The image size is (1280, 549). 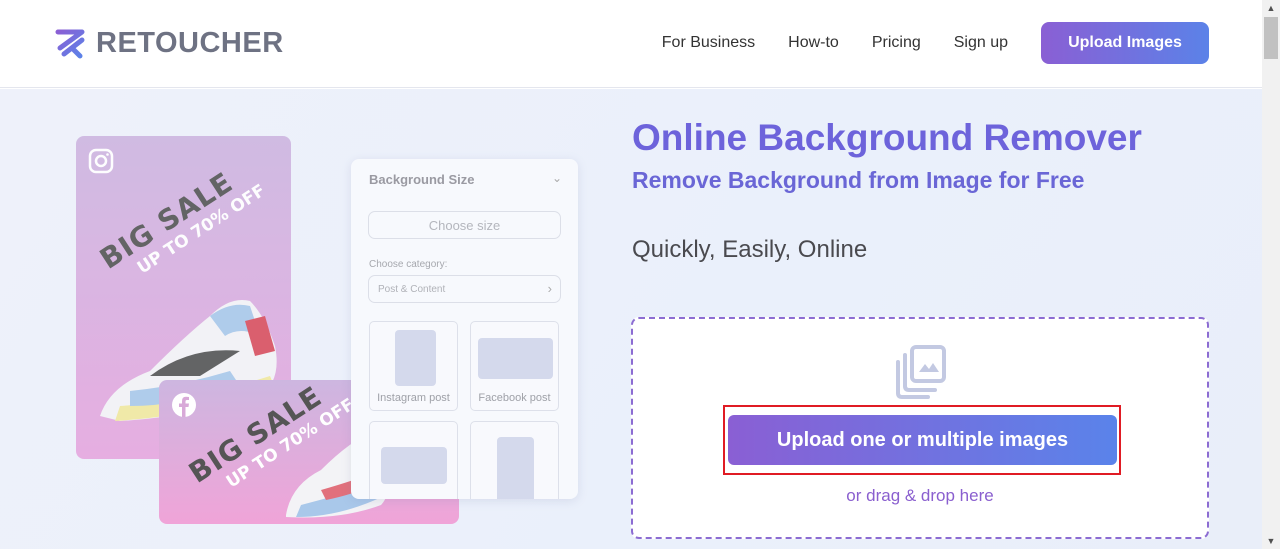 What do you see at coordinates (920, 495) in the screenshot?
I see `drag-drop-hint: or drag & drop here` at bounding box center [920, 495].